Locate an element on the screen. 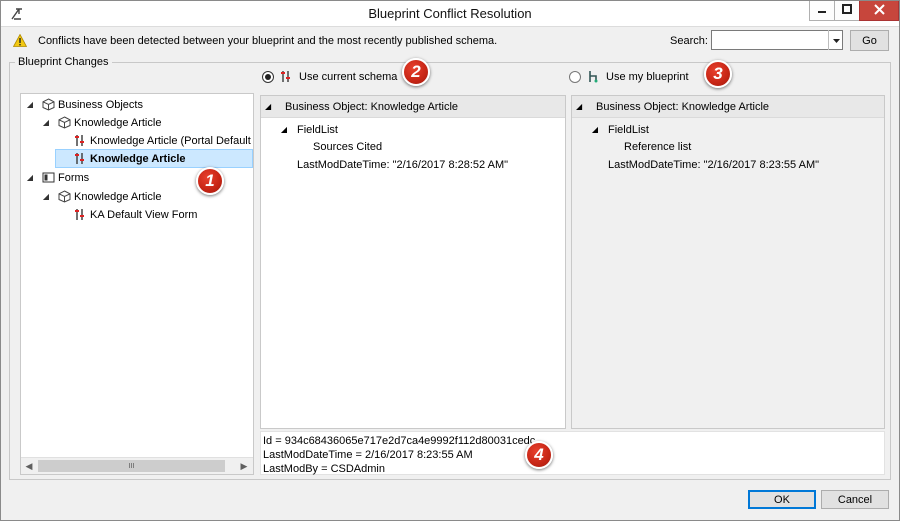 The image size is (900, 521). callout-marker-3: 3 is located at coordinates (718, 74).